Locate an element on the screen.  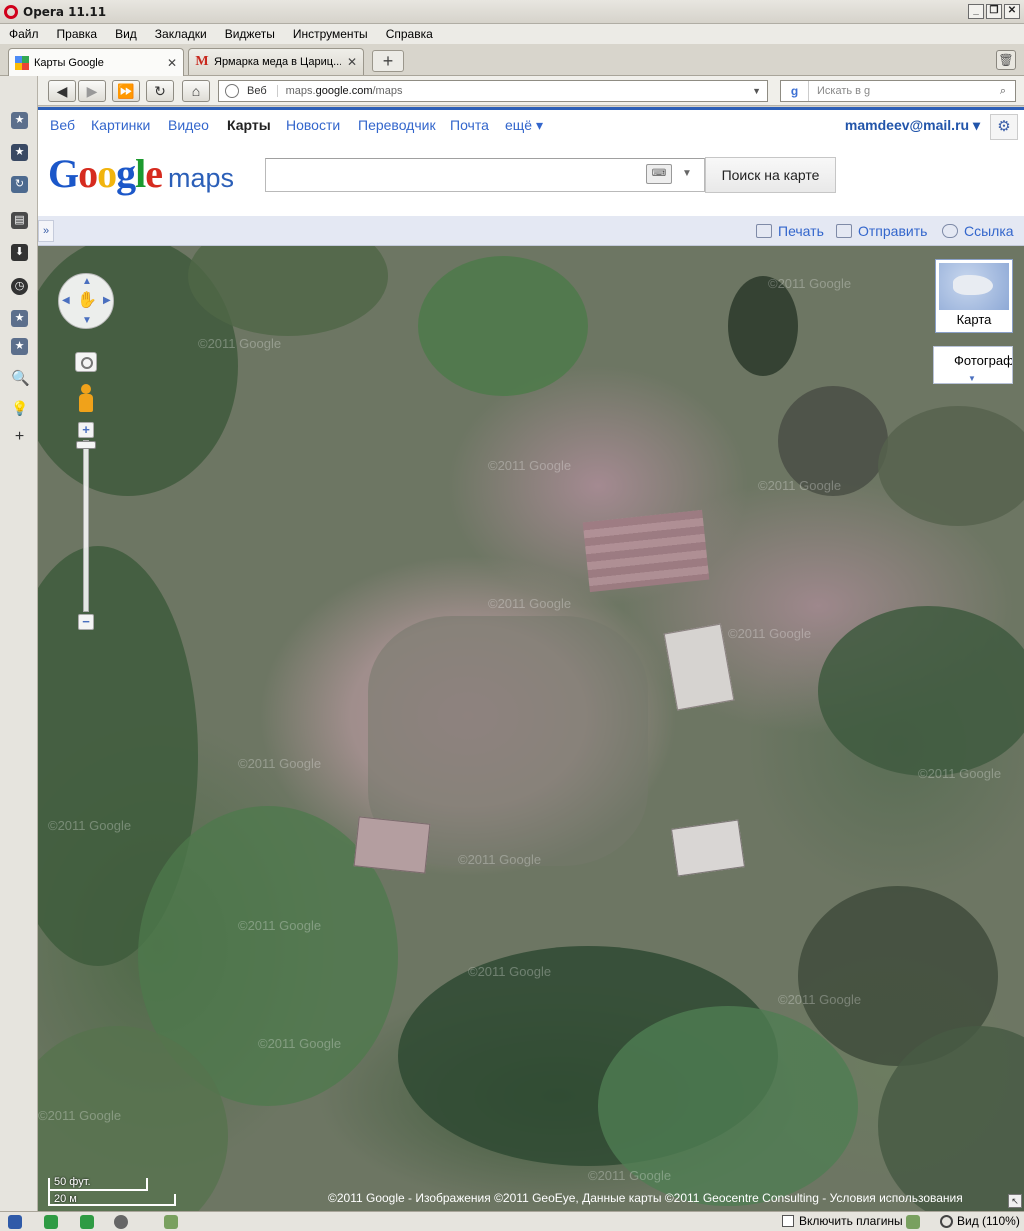
new-tab-button: + is located at coordinates (388, 61).